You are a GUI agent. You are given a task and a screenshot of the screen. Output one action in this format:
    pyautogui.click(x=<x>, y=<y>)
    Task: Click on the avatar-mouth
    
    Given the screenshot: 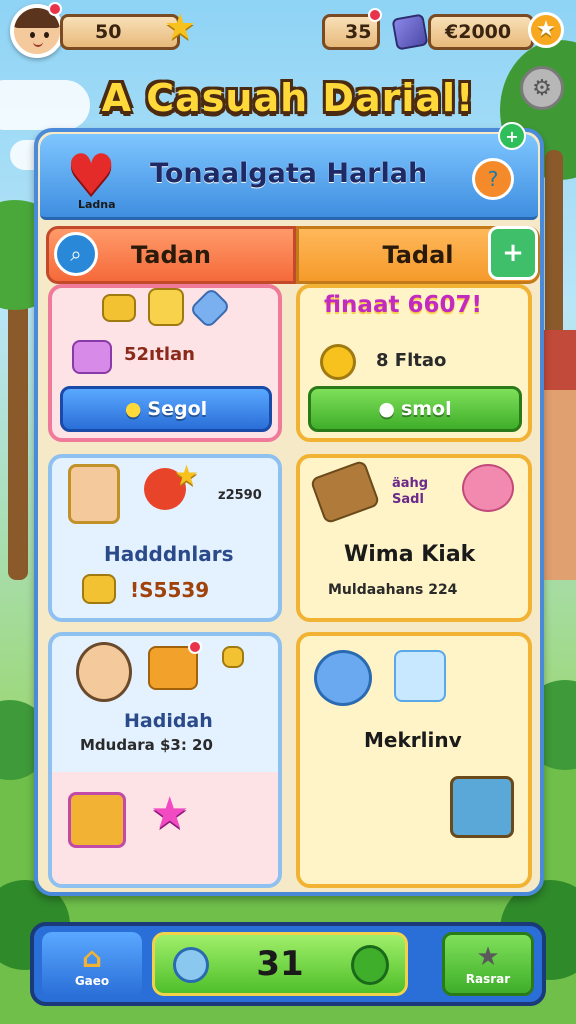 What is the action you would take?
    pyautogui.click(x=38, y=44)
    